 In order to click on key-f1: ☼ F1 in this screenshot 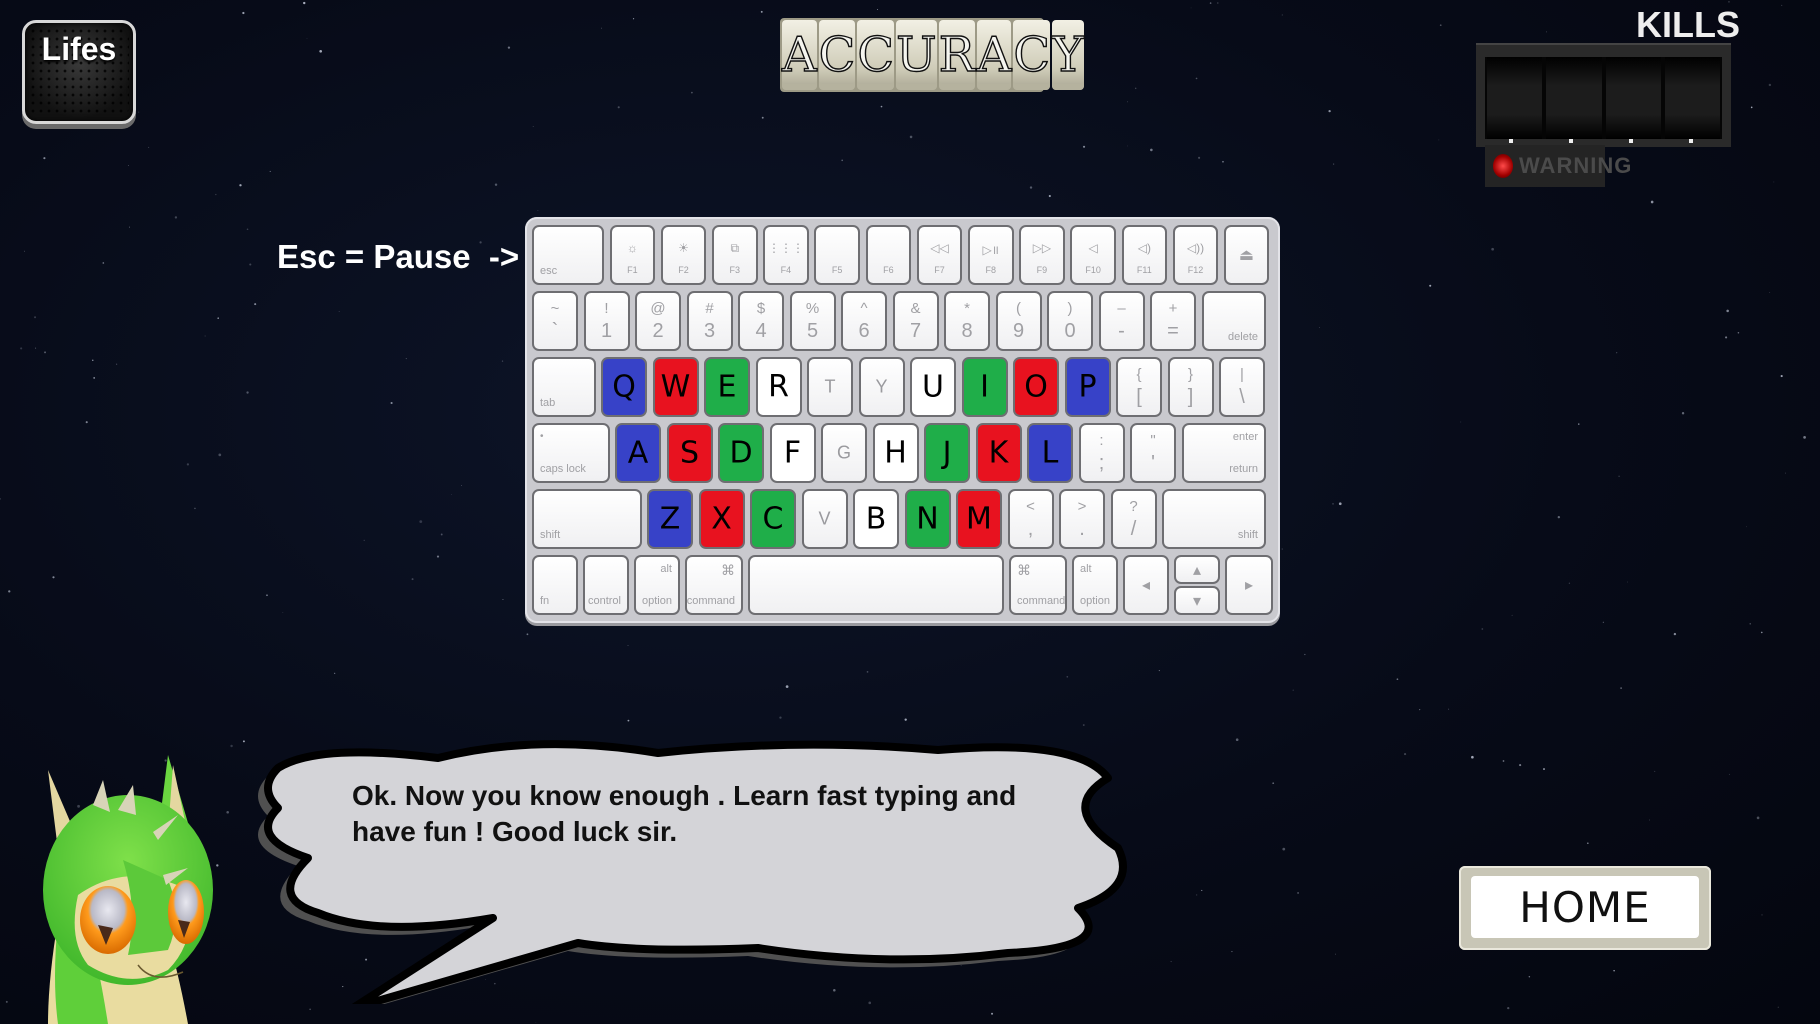, I will do `click(632, 255)`.